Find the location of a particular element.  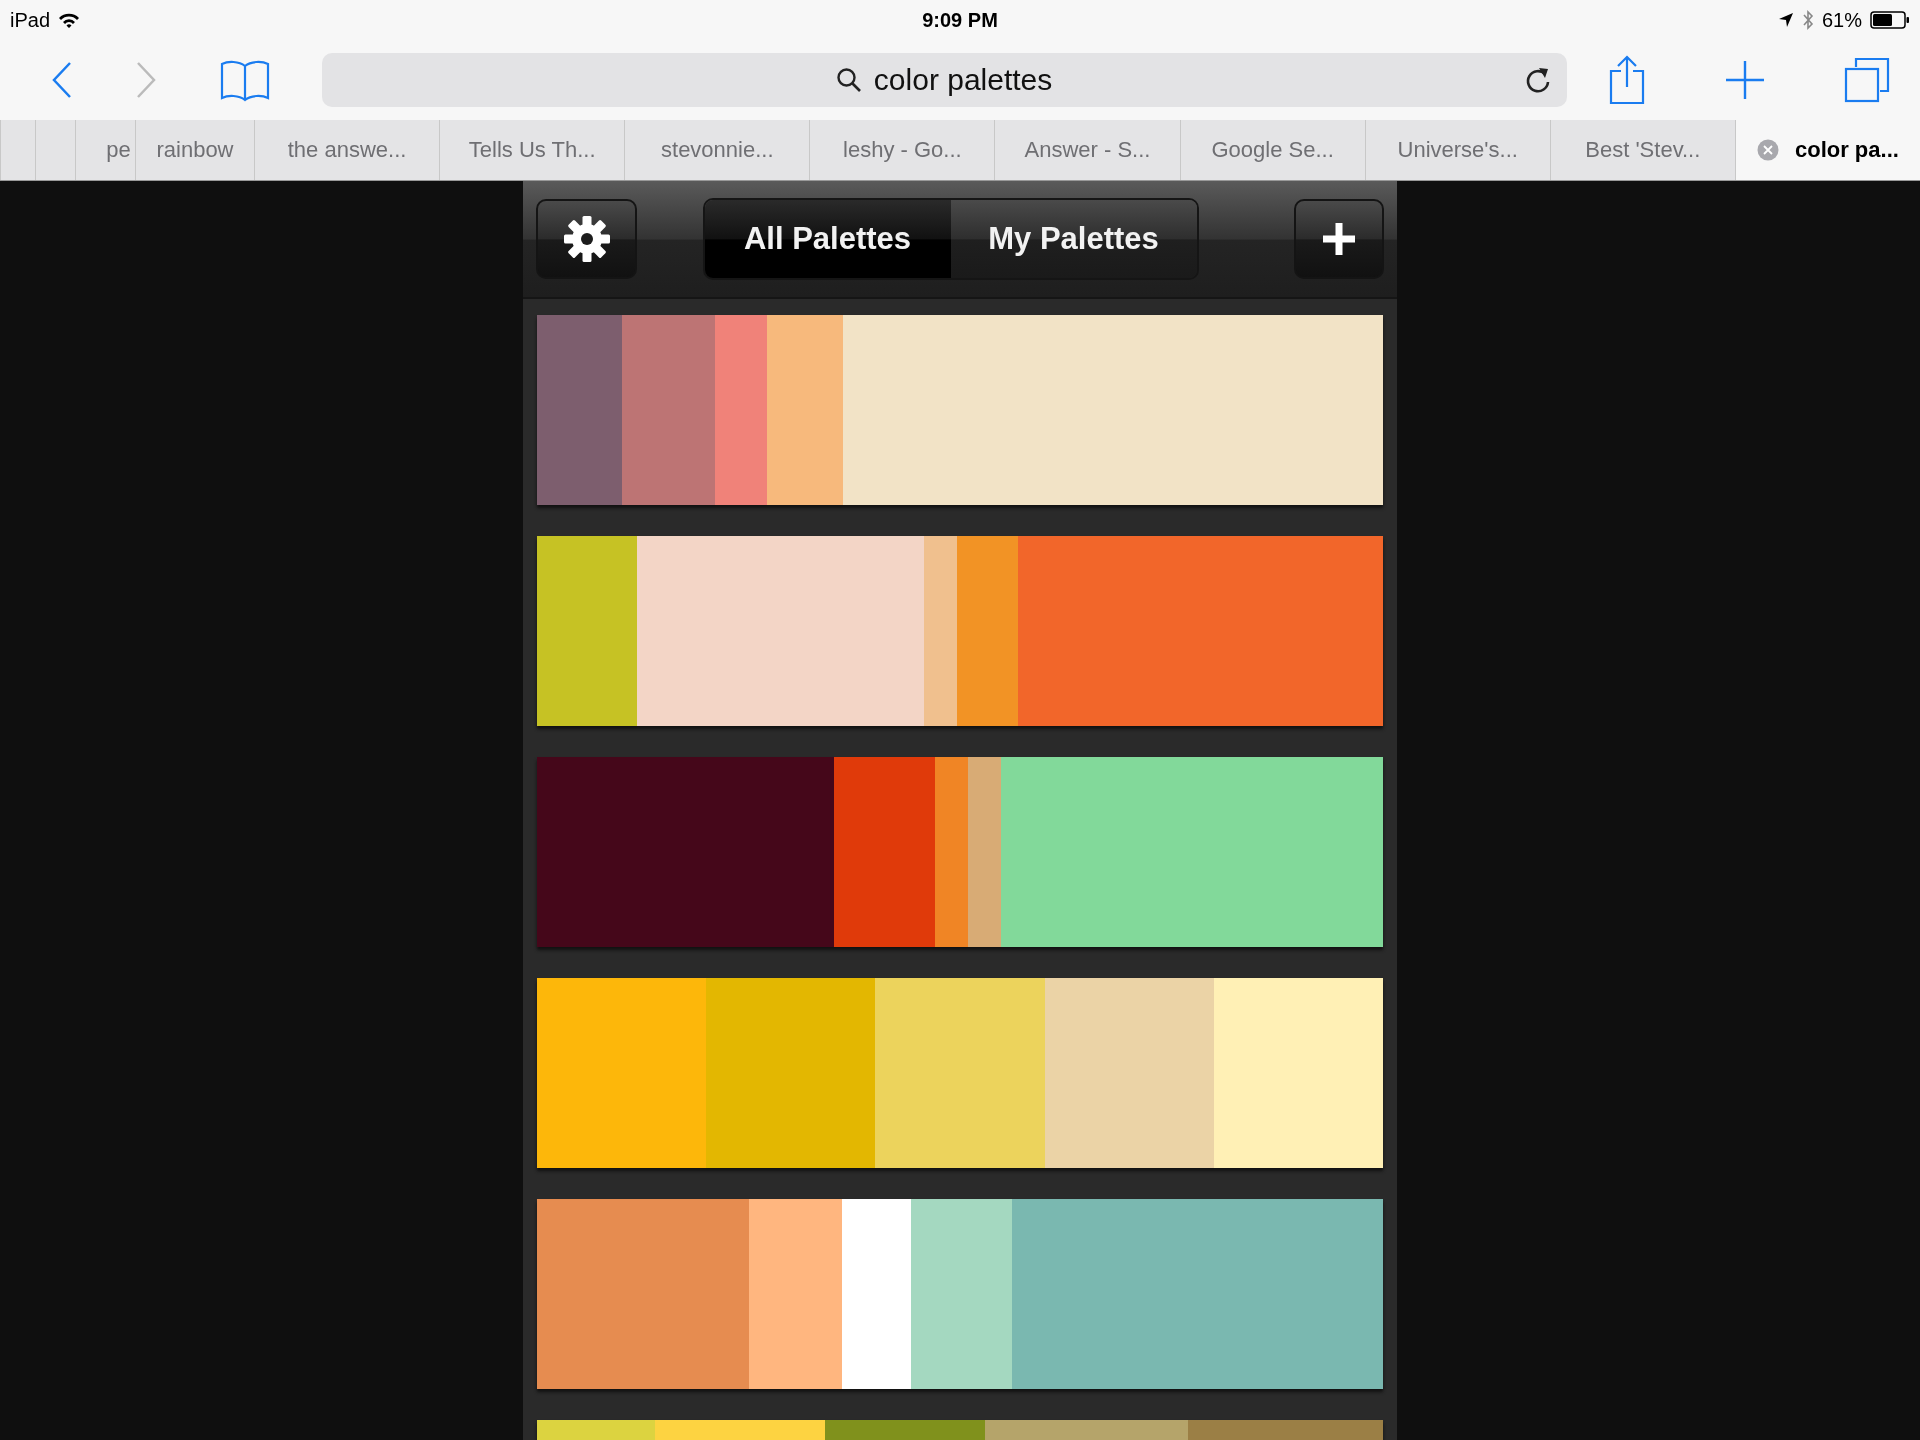

search-icon is located at coordinates (848, 80).